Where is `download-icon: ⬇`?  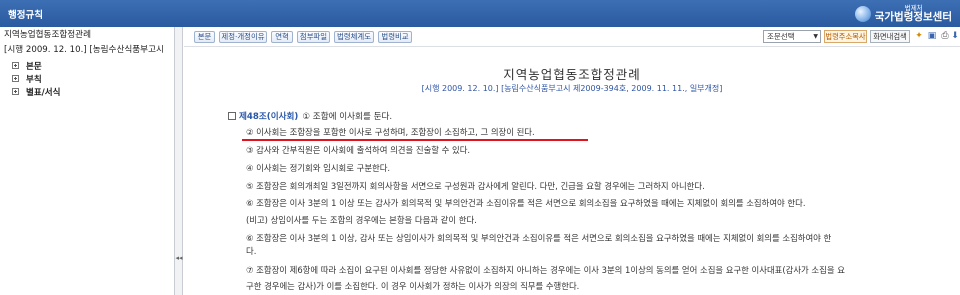 download-icon: ⬇ is located at coordinates (955, 36).